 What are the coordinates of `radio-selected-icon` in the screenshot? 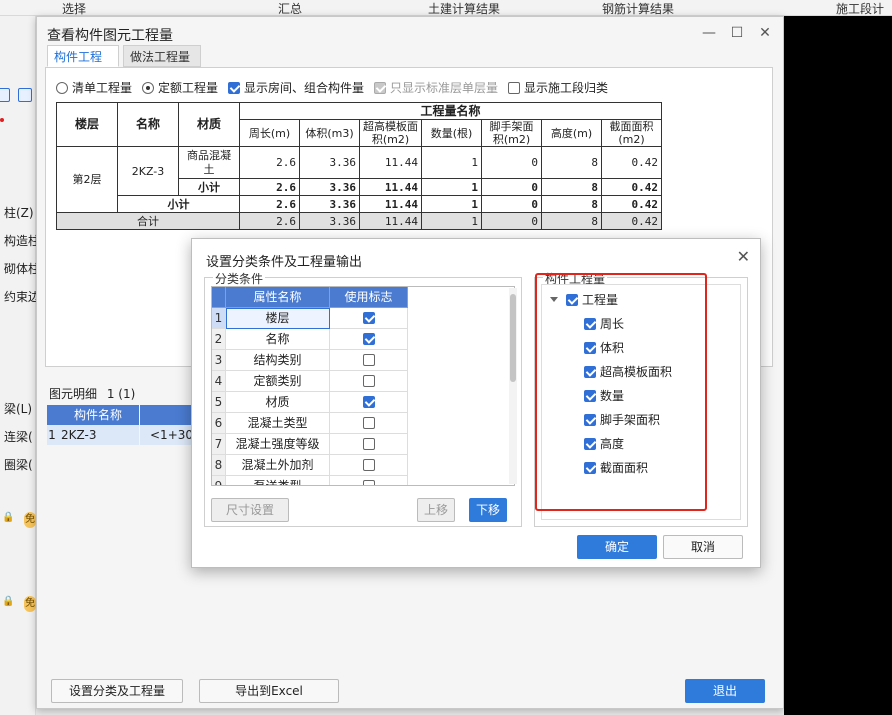 It's located at (148, 88).